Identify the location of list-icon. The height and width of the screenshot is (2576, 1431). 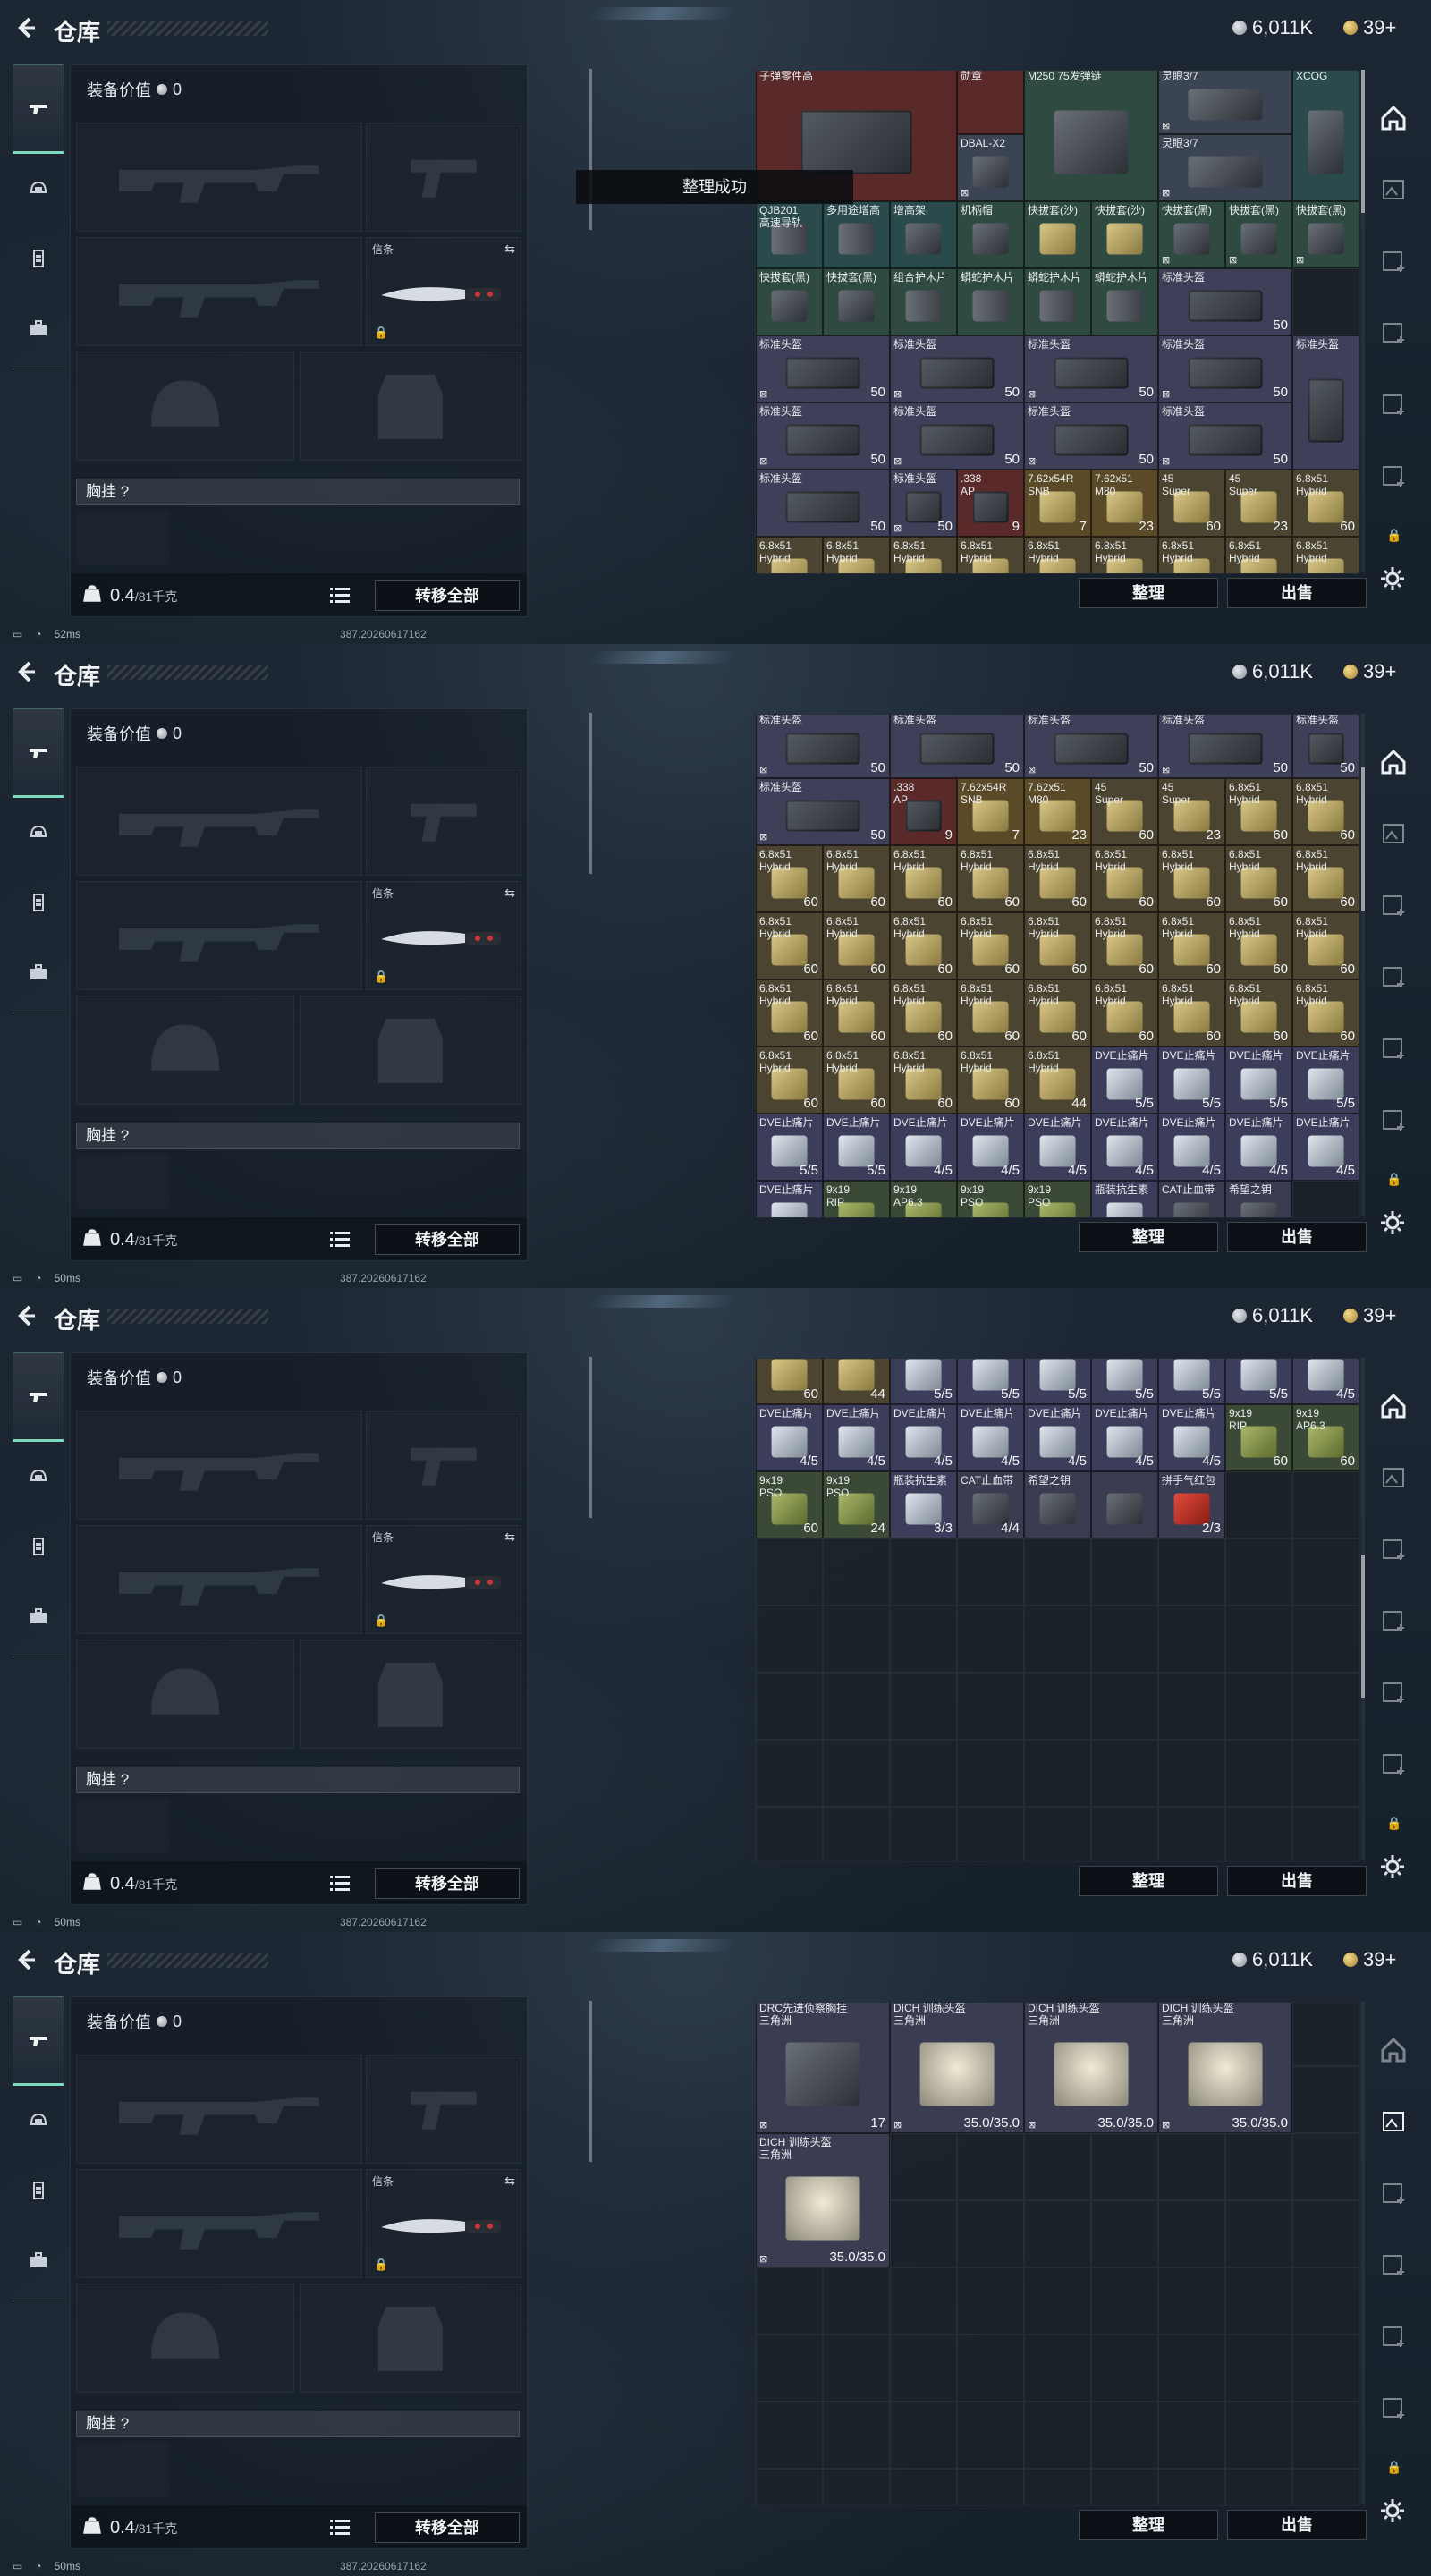
(340, 595).